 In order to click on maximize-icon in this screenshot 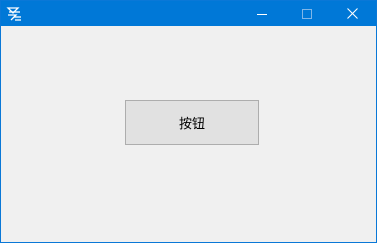, I will do `click(306, 13)`.